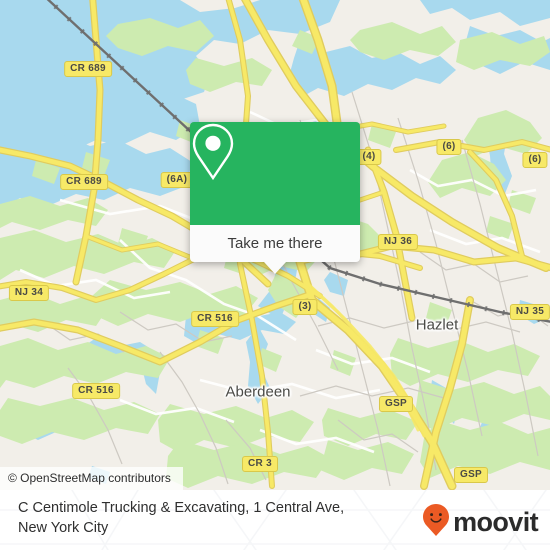  What do you see at coordinates (91, 478) in the screenshot?
I see `osm-attribution: © OpenStreetMap contributors` at bounding box center [91, 478].